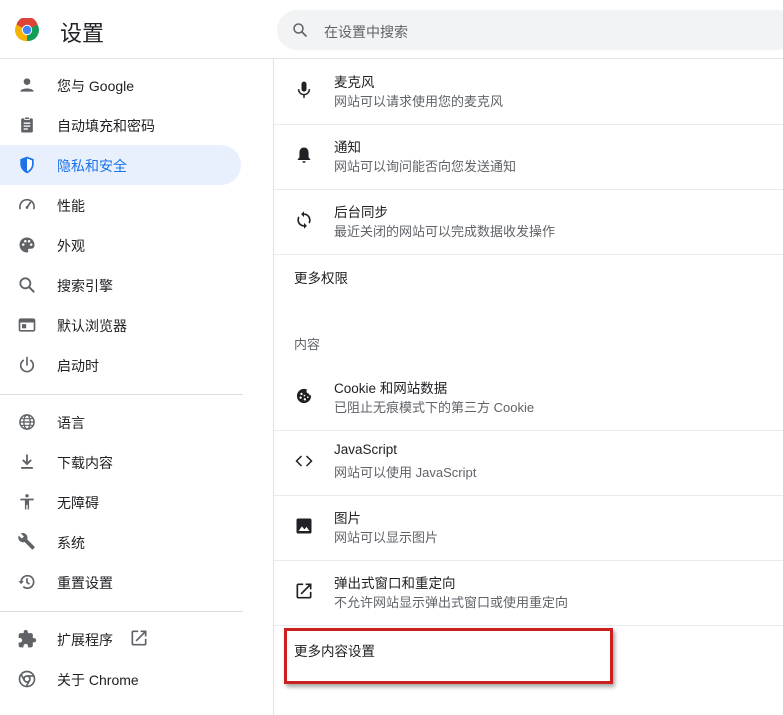 Image resolution: width=783 pixels, height=715 pixels. Describe the element at coordinates (528, 92) in the screenshot. I see `setting-row-microphone: 麦克风 网站可以请求使用您的麦克风` at that location.